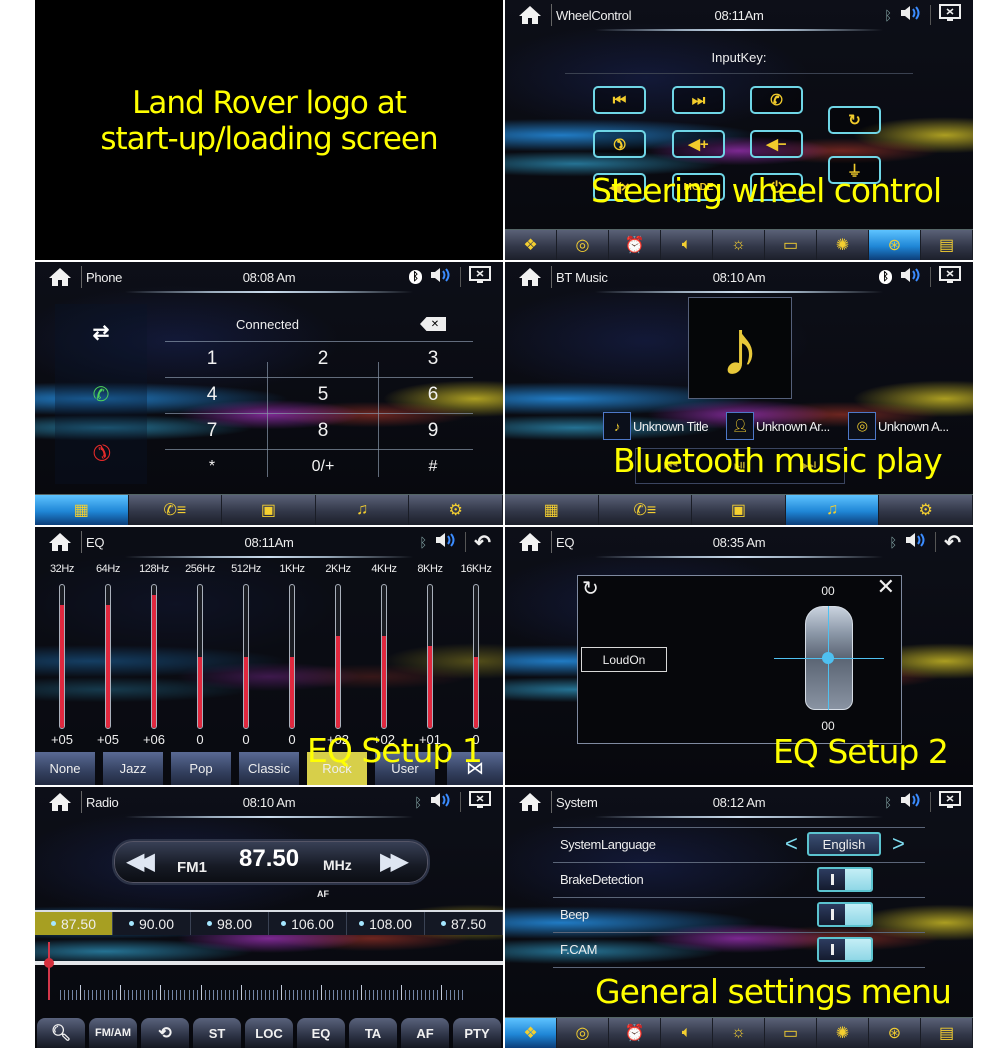  Describe the element at coordinates (308, 923) in the screenshot. I see `preset-station: 106.00` at that location.